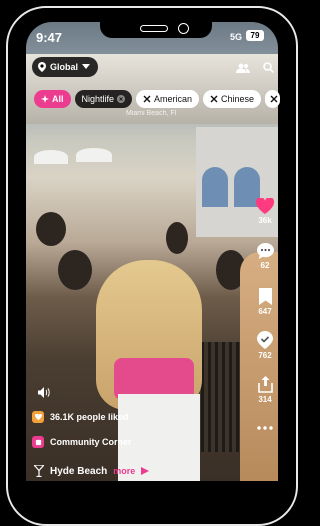 The image size is (320, 526). Describe the element at coordinates (265, 206) in the screenshot. I see `heart-icon` at that location.